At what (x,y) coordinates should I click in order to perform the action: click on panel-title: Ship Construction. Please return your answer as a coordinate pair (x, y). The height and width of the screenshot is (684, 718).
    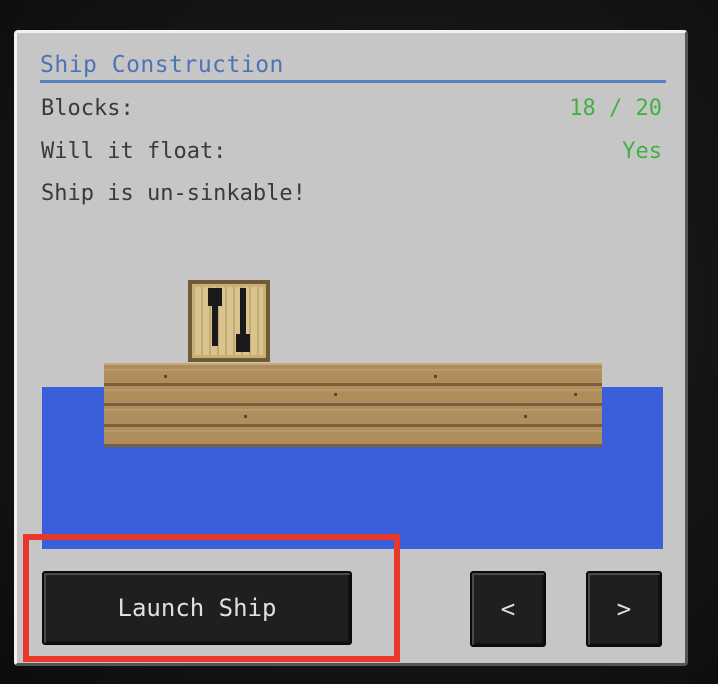
    Looking at the image, I should click on (162, 65).